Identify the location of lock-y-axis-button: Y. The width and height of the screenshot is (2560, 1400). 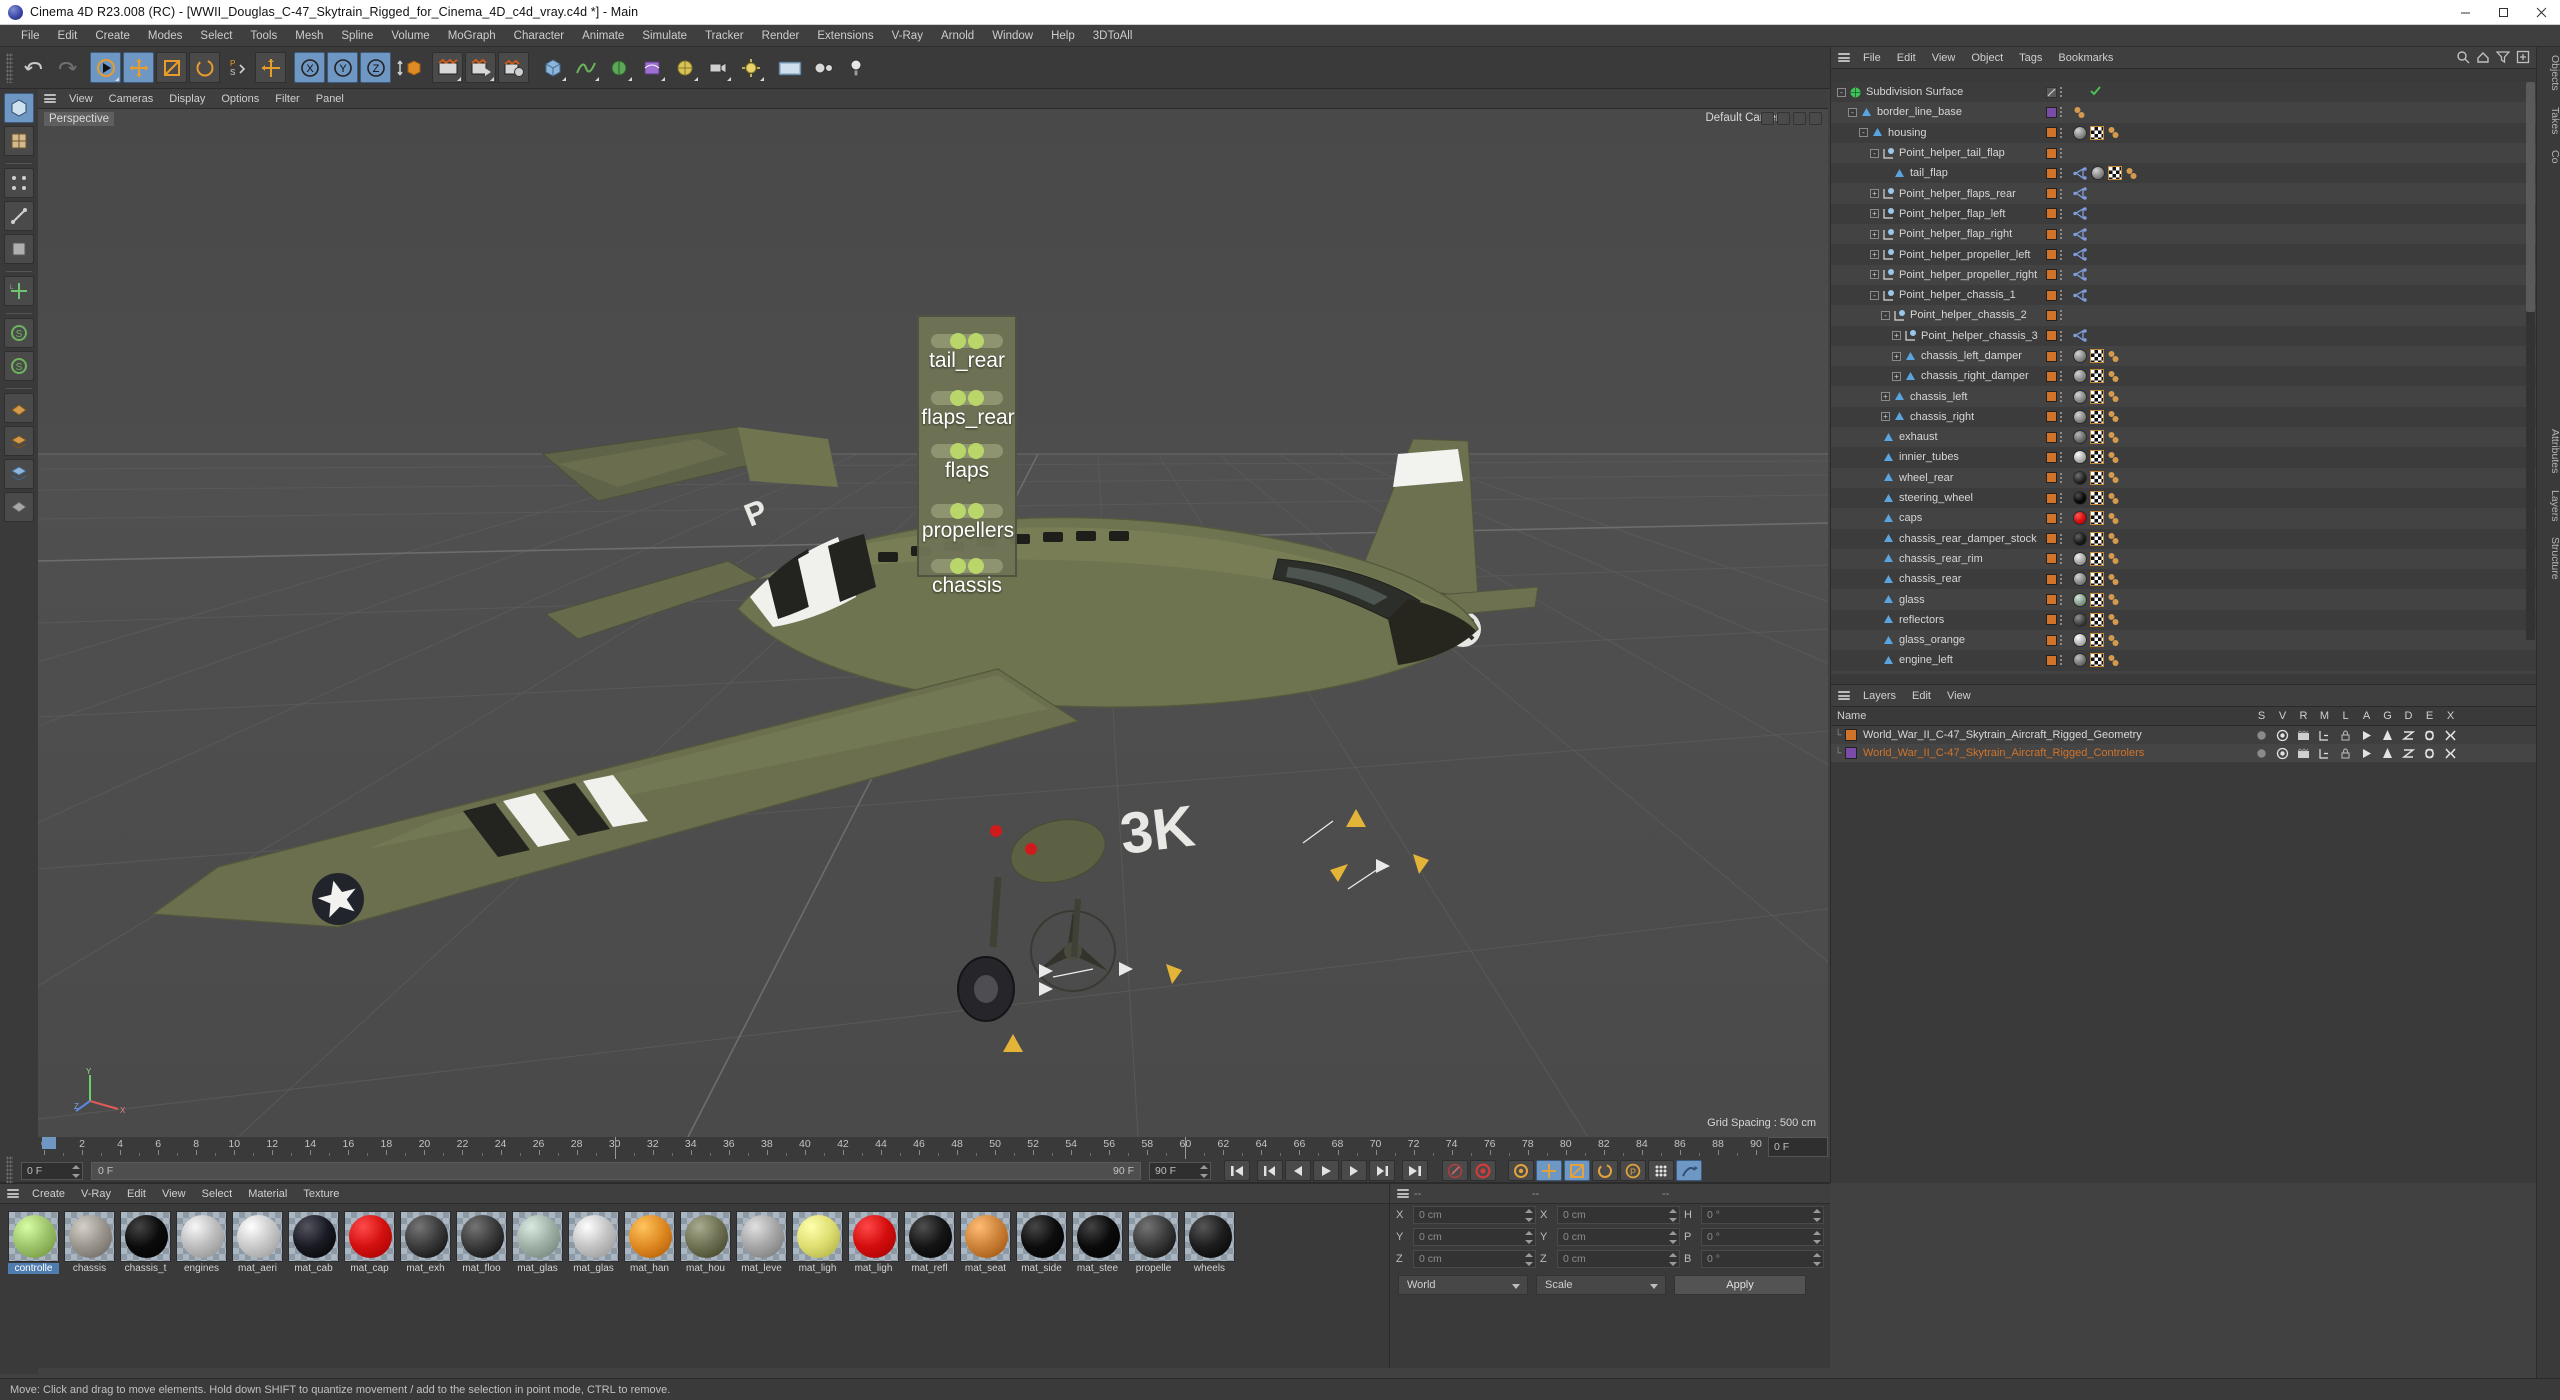
(342, 67).